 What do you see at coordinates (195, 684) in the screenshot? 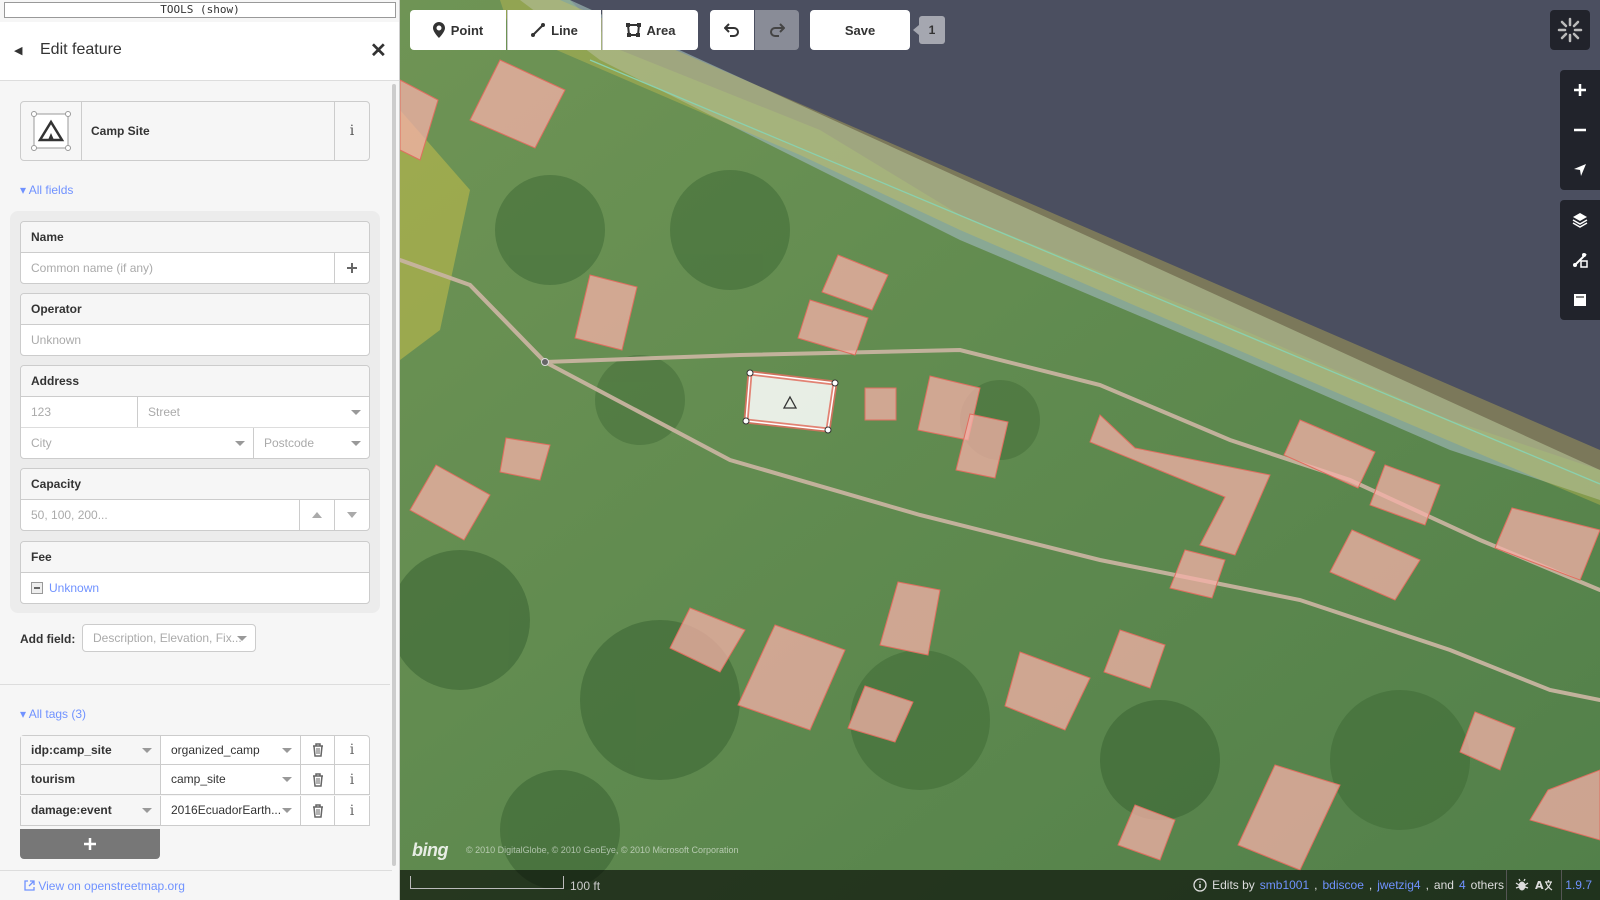
I see `divider` at bounding box center [195, 684].